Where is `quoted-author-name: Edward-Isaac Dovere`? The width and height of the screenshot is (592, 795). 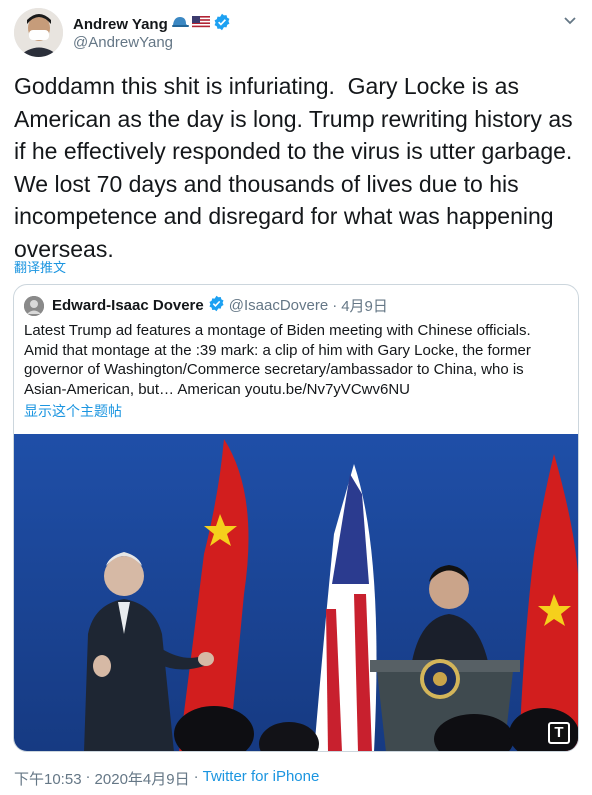 quoted-author-name: Edward-Isaac Dovere is located at coordinates (128, 305).